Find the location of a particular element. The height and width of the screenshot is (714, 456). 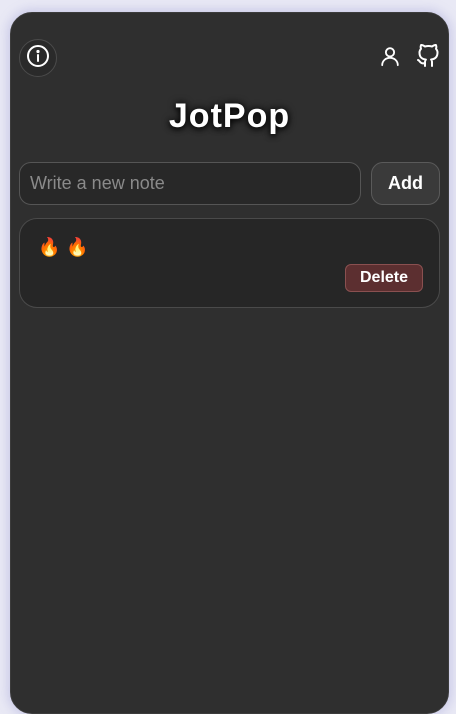

app-title: JotPop is located at coordinates (229, 116).